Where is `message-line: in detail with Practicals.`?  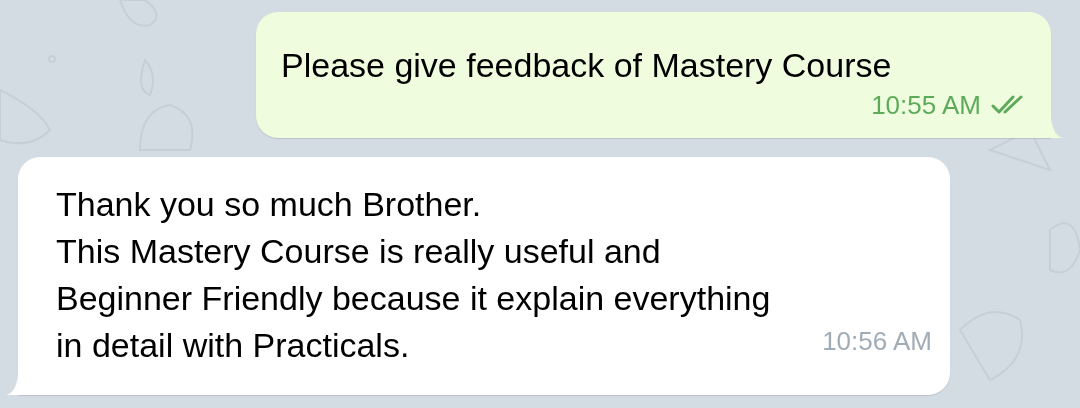
message-line: in detail with Practicals. is located at coordinates (233, 345).